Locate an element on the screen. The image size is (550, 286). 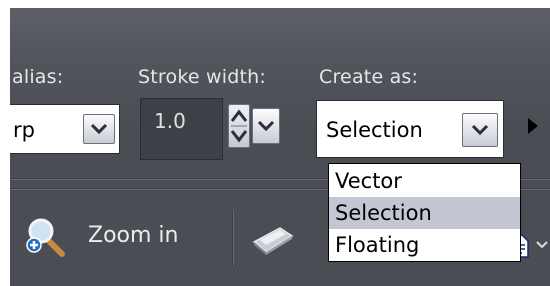
scanner-icon is located at coordinates (272, 239).